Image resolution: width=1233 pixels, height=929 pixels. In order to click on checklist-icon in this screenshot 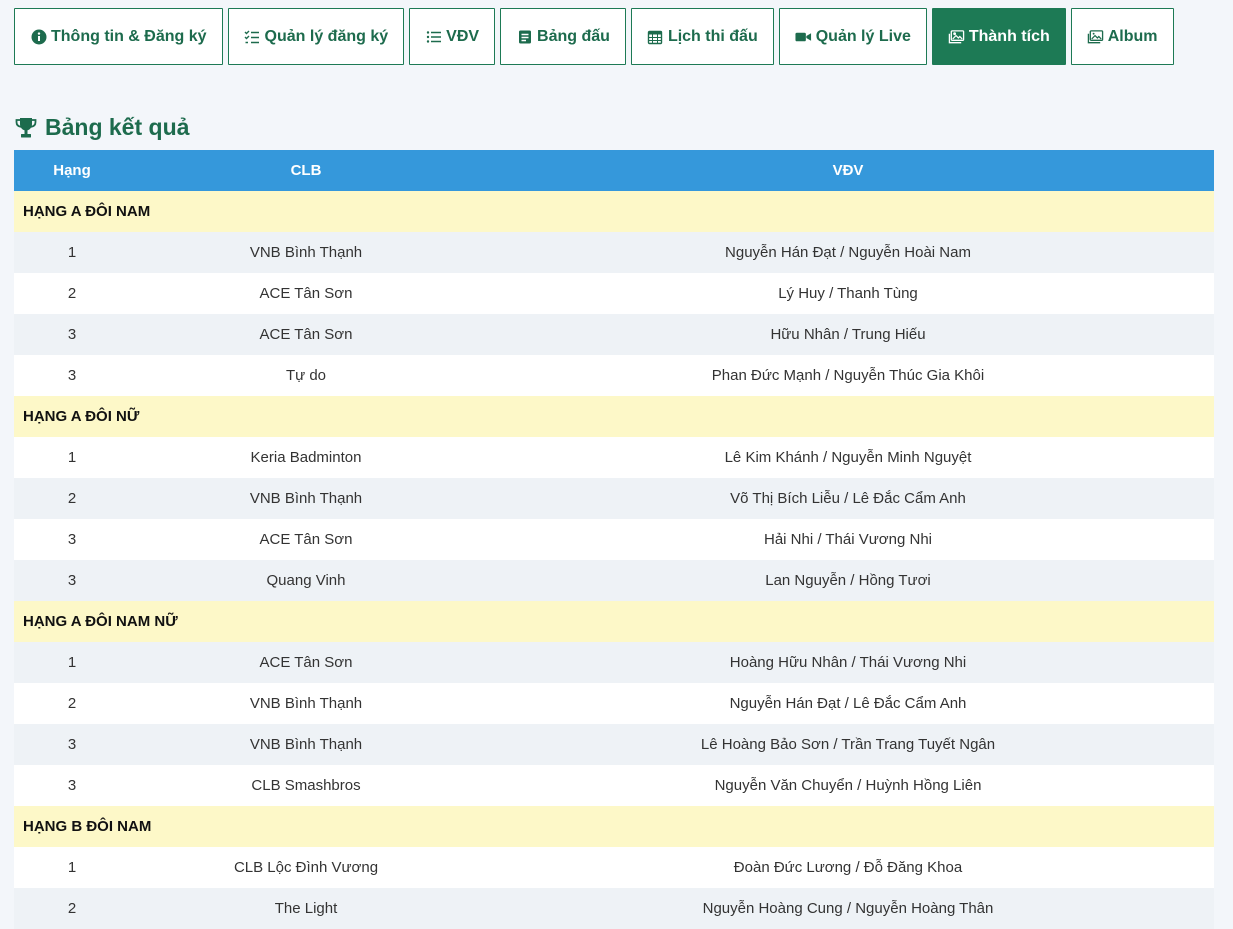, I will do `click(252, 36)`.